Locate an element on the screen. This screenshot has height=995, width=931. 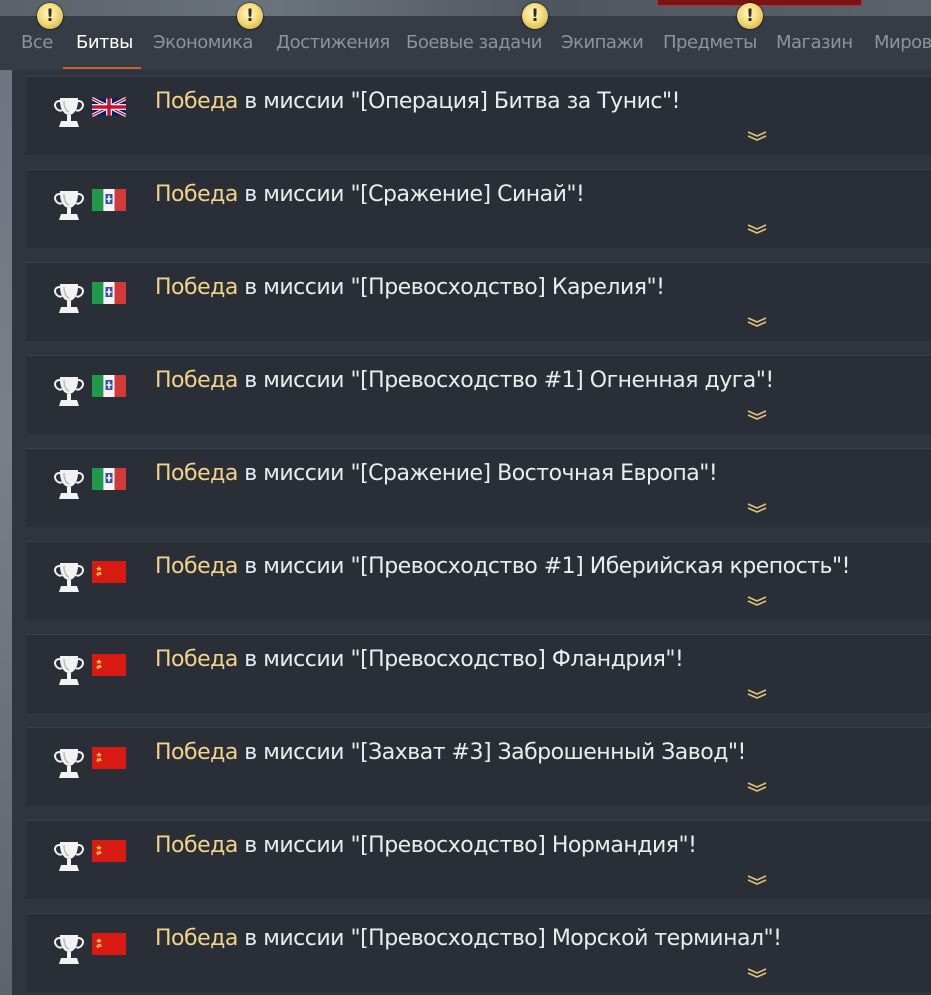
mission-name: "[Превосходство] Карелия"! is located at coordinates (507, 287).